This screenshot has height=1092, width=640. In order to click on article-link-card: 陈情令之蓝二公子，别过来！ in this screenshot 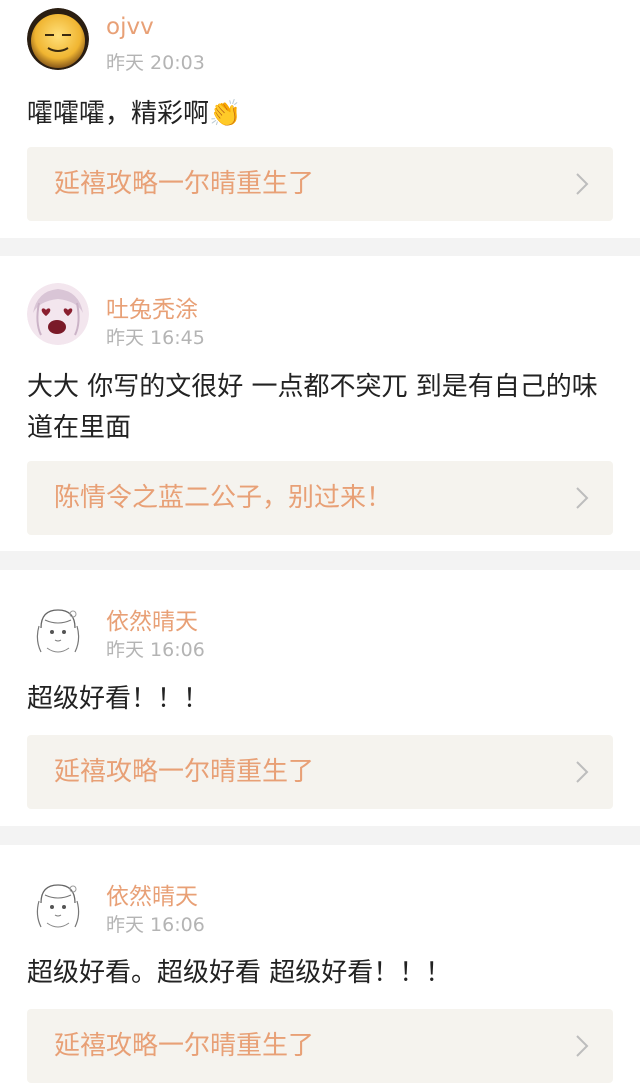, I will do `click(320, 498)`.